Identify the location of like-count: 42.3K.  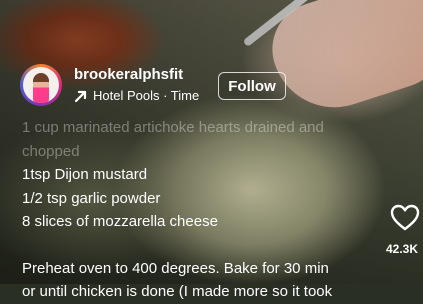
(402, 249).